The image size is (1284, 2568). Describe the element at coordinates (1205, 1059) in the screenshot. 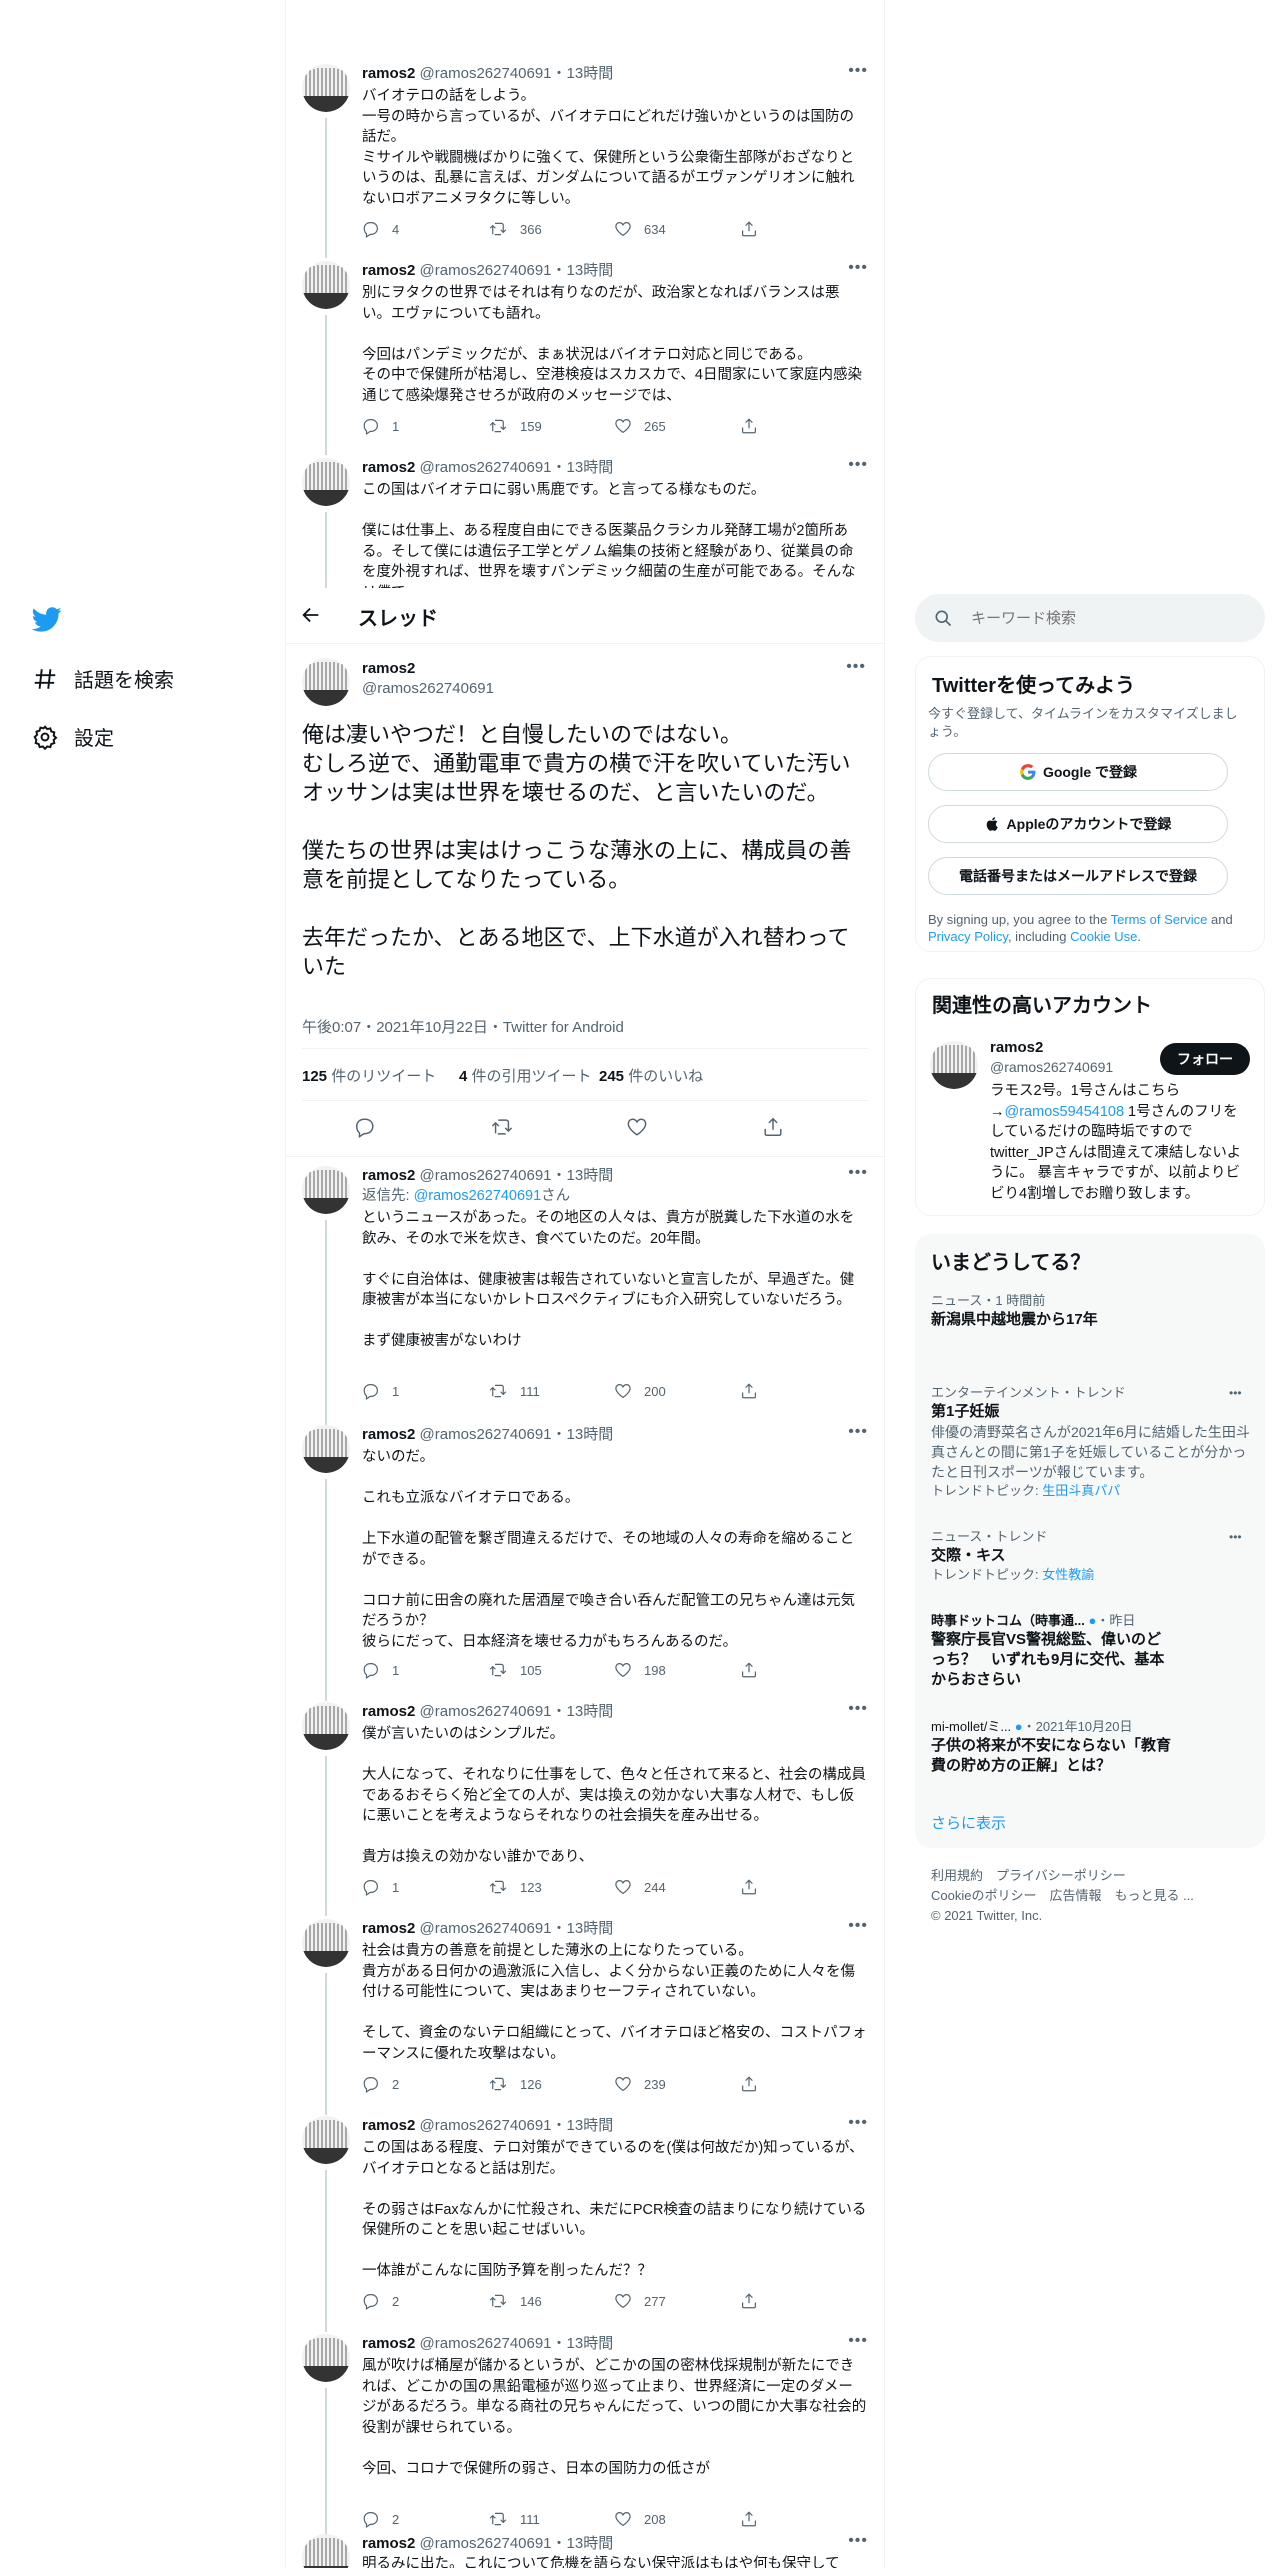

I see `follow-button: フォロー` at that location.